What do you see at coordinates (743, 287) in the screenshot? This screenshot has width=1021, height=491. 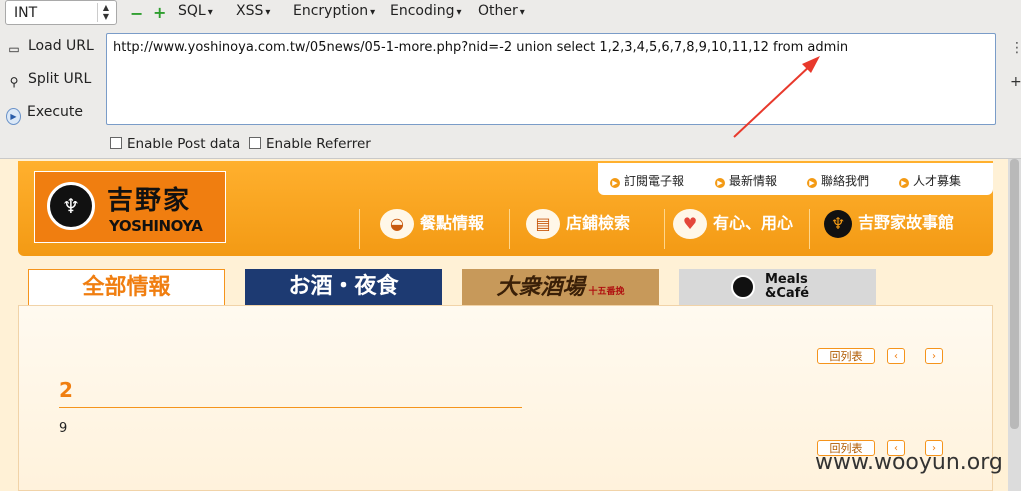 I see `yoshinoya-emblem-icon` at bounding box center [743, 287].